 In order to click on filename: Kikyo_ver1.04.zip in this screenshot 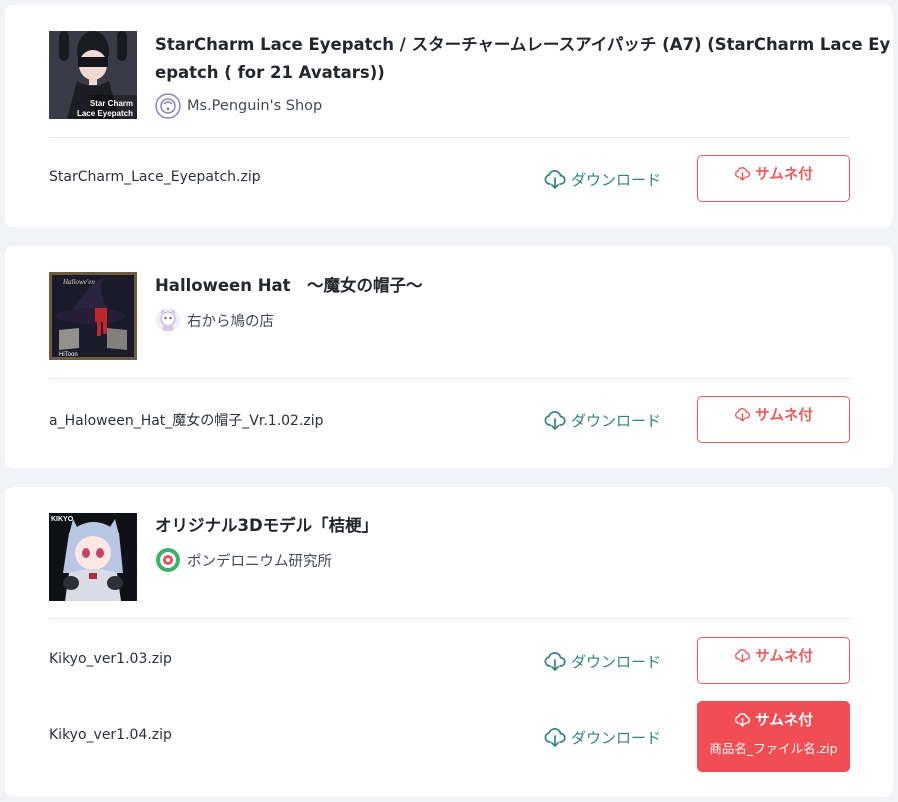, I will do `click(110, 735)`.